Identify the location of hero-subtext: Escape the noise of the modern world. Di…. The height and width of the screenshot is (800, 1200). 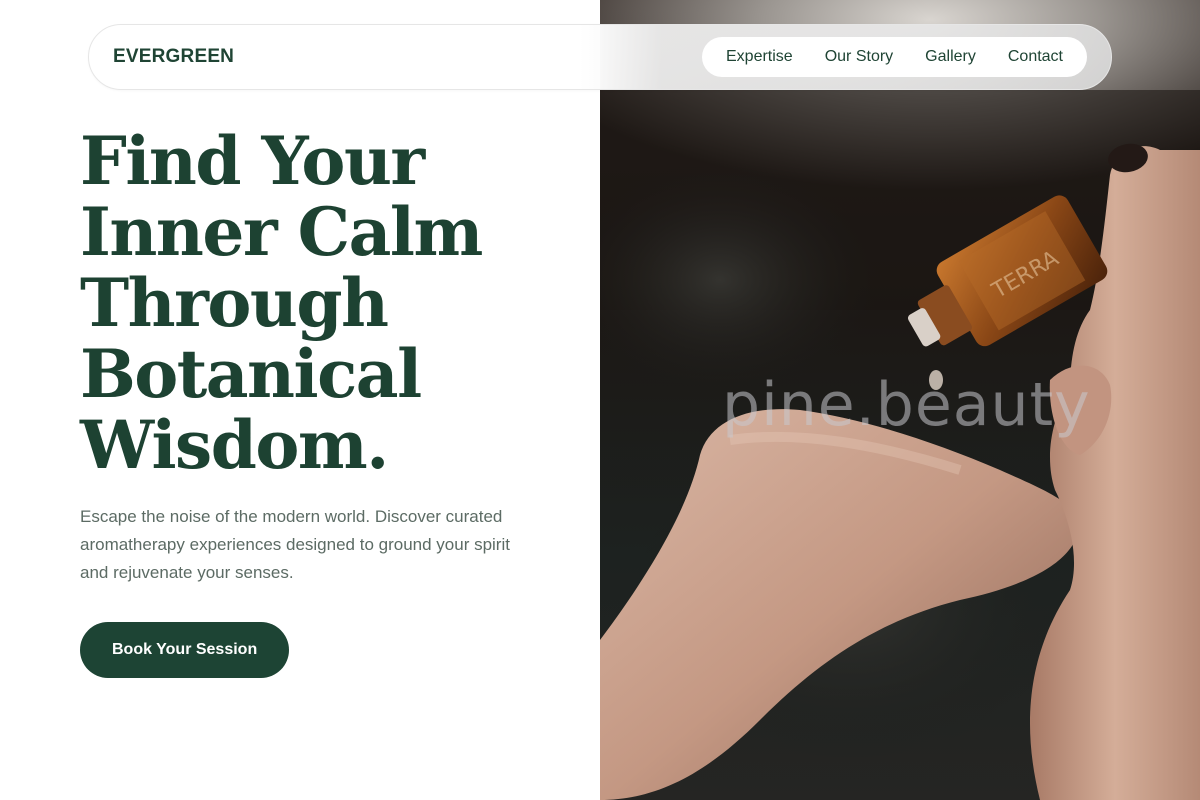
(295, 544).